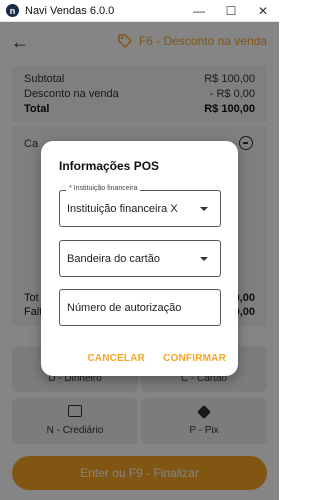 Image resolution: width=320 pixels, height=500 pixels. Describe the element at coordinates (199, 11) in the screenshot. I see `minimize-button: —` at that location.